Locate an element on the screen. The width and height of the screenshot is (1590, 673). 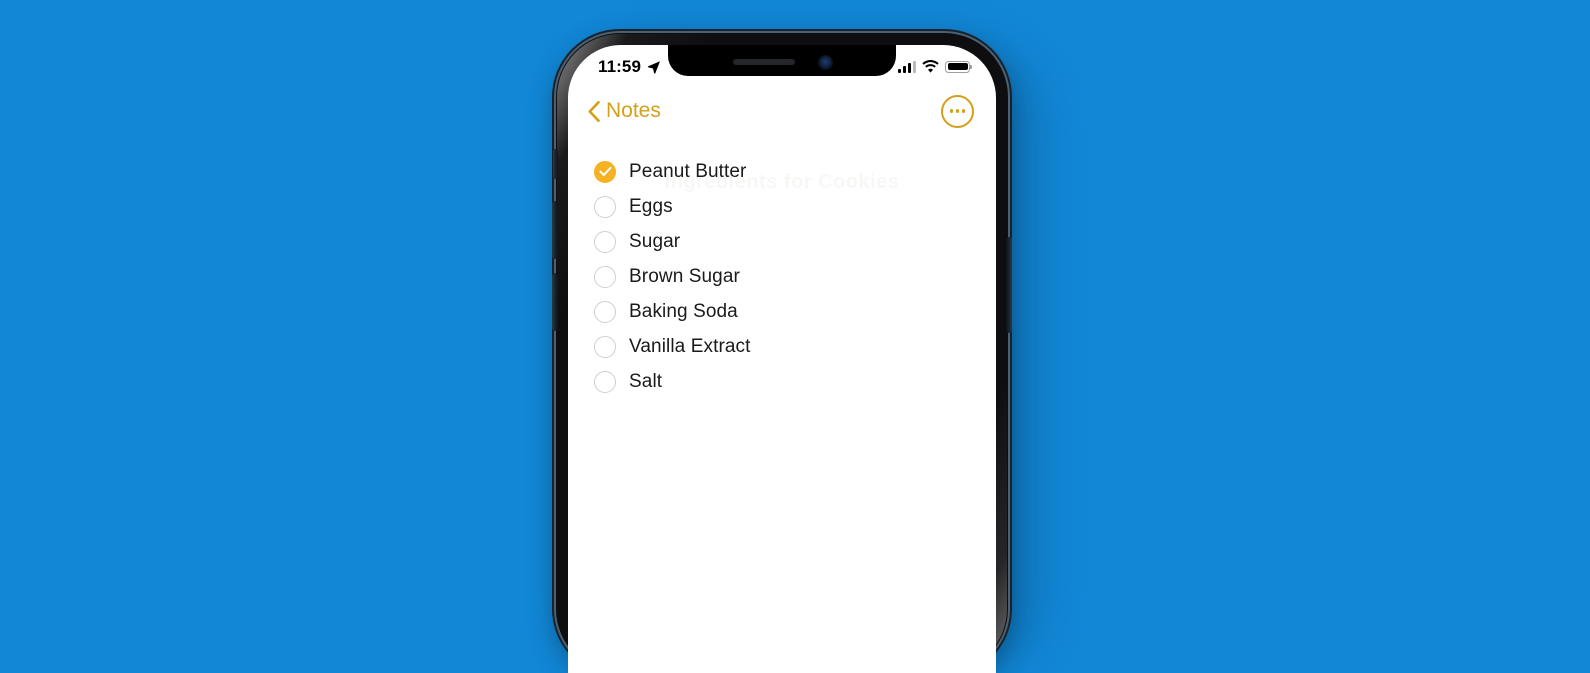
checklist-item: Salt is located at coordinates (795, 381).